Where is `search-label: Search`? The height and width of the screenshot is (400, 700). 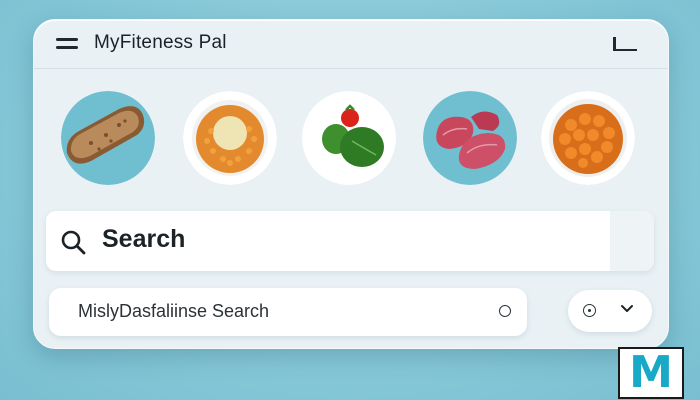
search-label: Search is located at coordinates (144, 239).